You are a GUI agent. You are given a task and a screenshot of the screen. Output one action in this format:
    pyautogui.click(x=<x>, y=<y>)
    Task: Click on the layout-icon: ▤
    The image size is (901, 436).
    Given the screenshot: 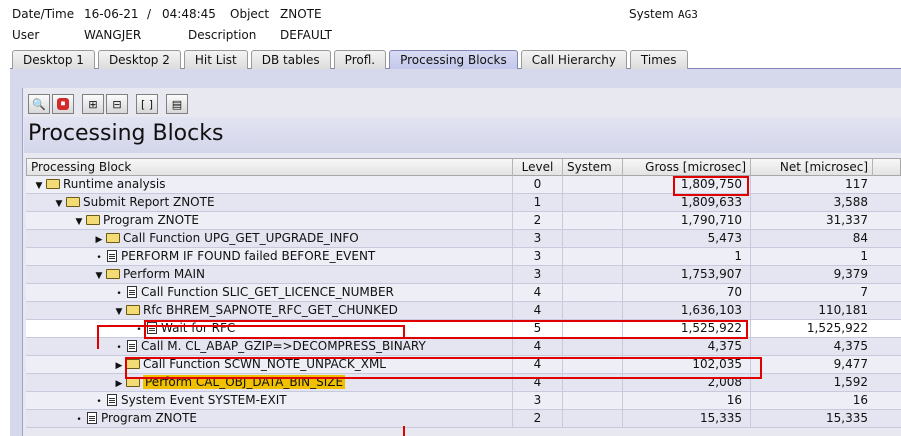 What is the action you would take?
    pyautogui.click(x=177, y=104)
    